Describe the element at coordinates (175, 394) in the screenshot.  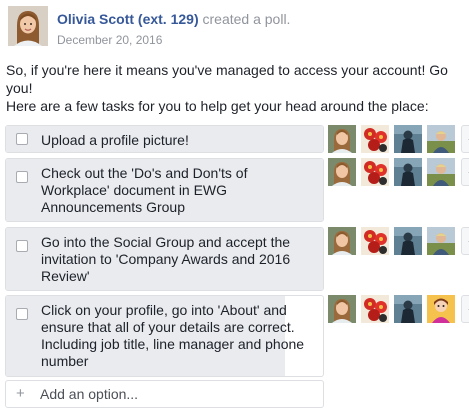
I see `add-option-input` at that location.